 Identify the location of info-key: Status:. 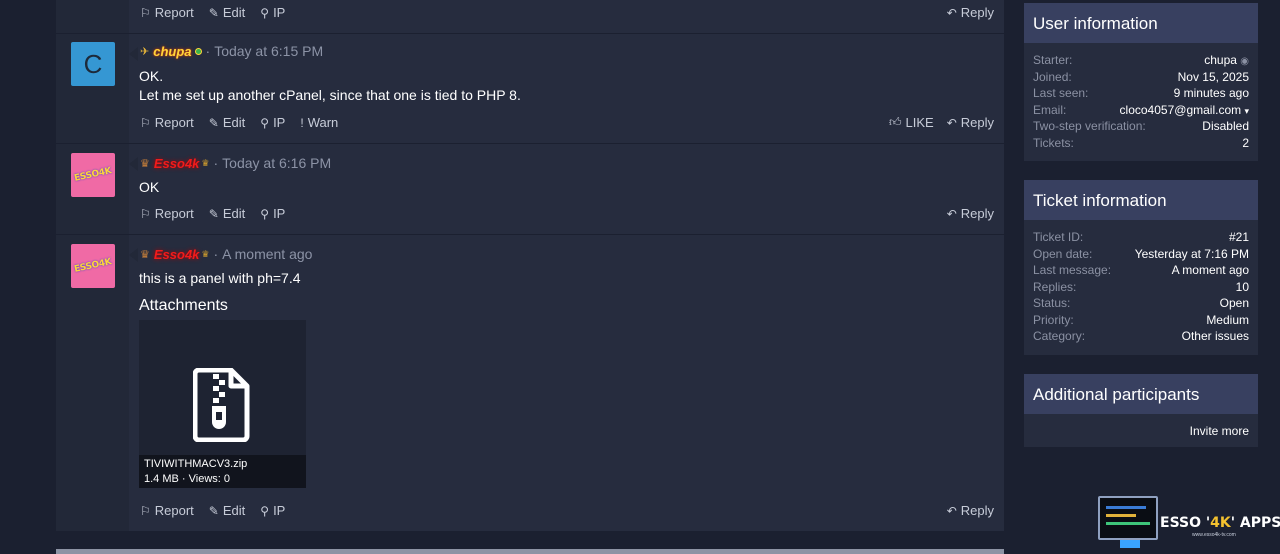
(1052, 303).